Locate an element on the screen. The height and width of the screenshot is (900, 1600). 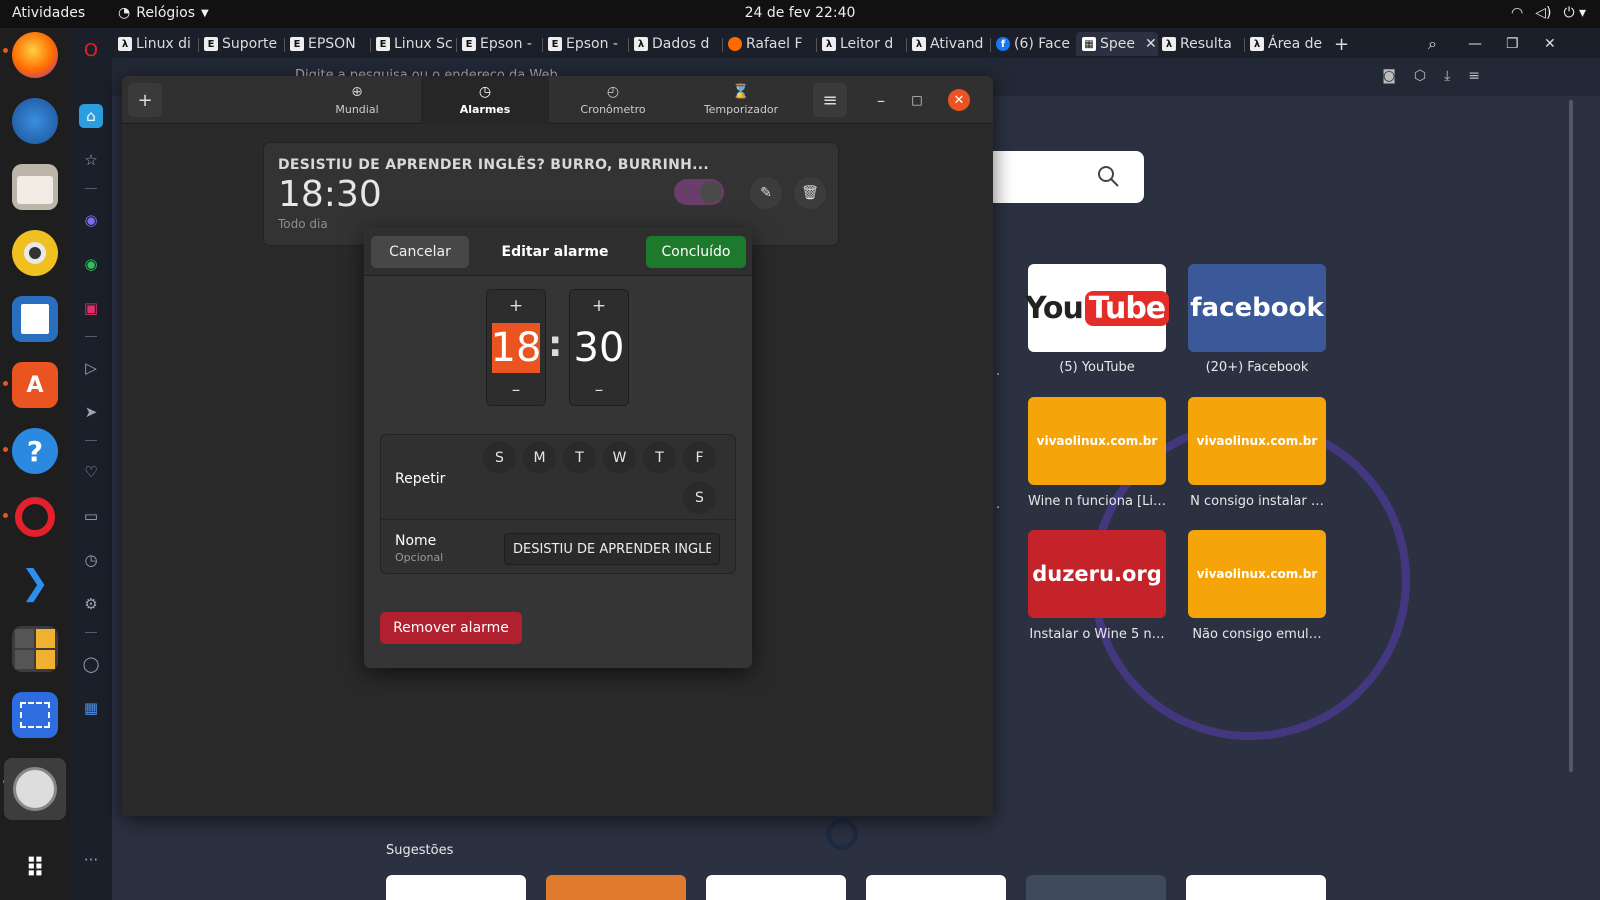
settings-icon: ⚙ is located at coordinates (91, 604).